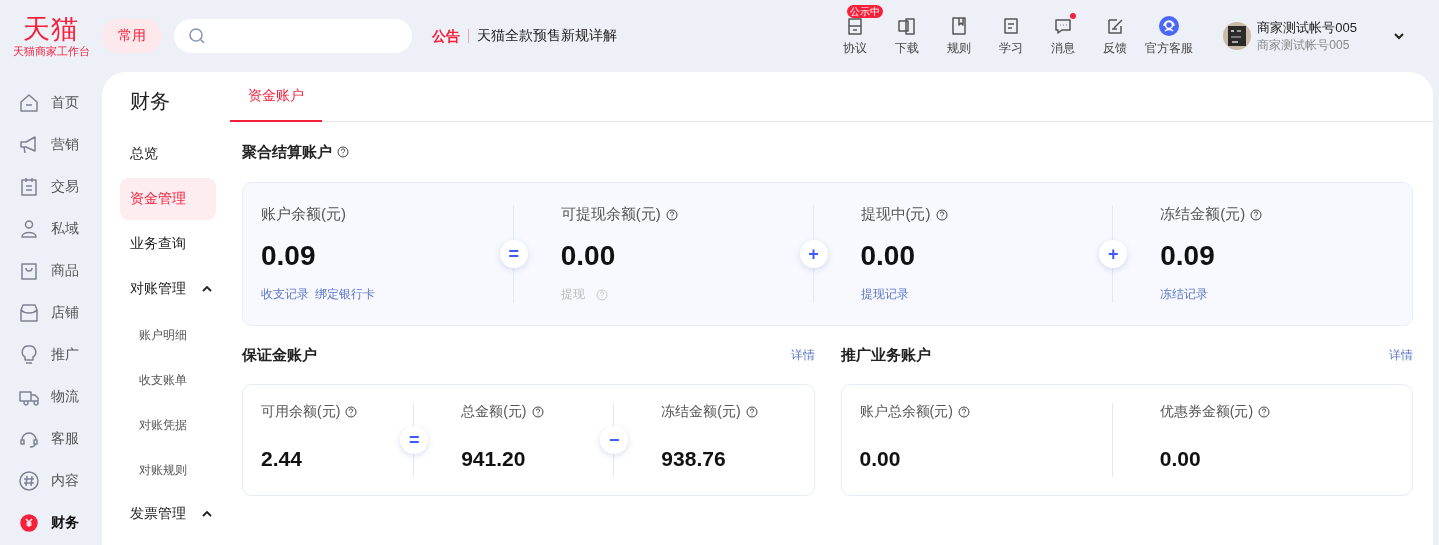 This screenshot has width=1439, height=545. What do you see at coordinates (345, 294) in the screenshot?
I see `record-link: 绑定银行卡` at bounding box center [345, 294].